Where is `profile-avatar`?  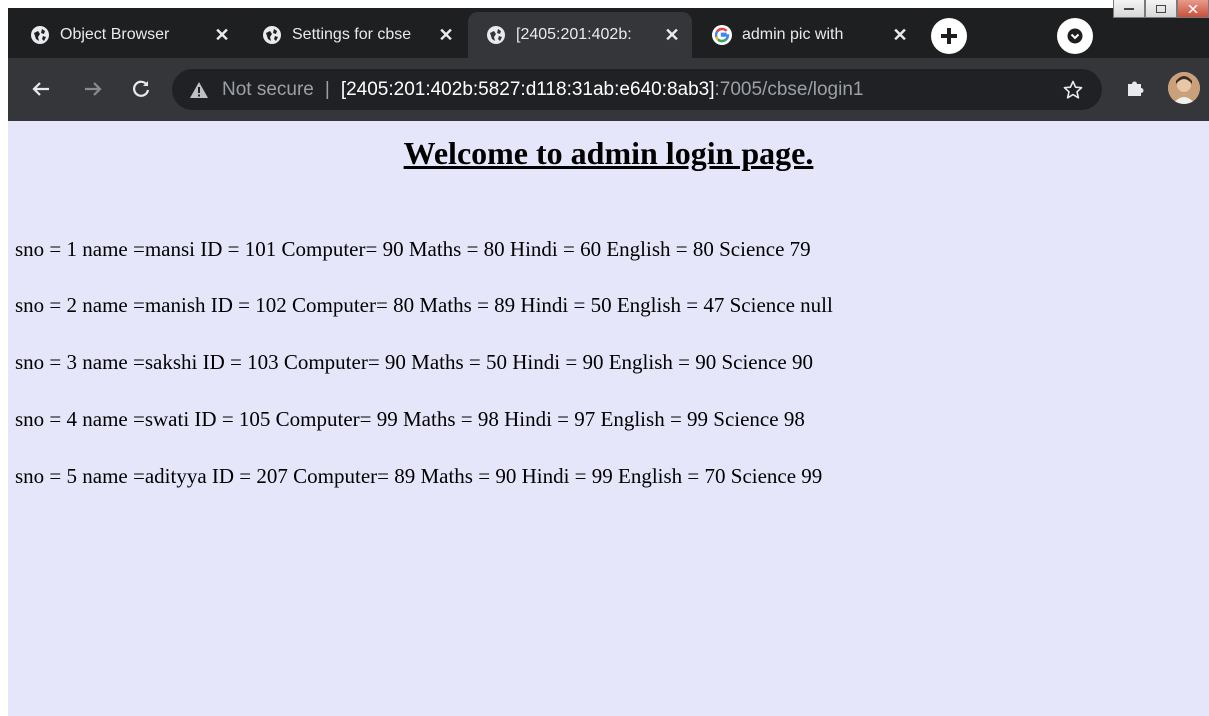
profile-avatar is located at coordinates (1184, 88).